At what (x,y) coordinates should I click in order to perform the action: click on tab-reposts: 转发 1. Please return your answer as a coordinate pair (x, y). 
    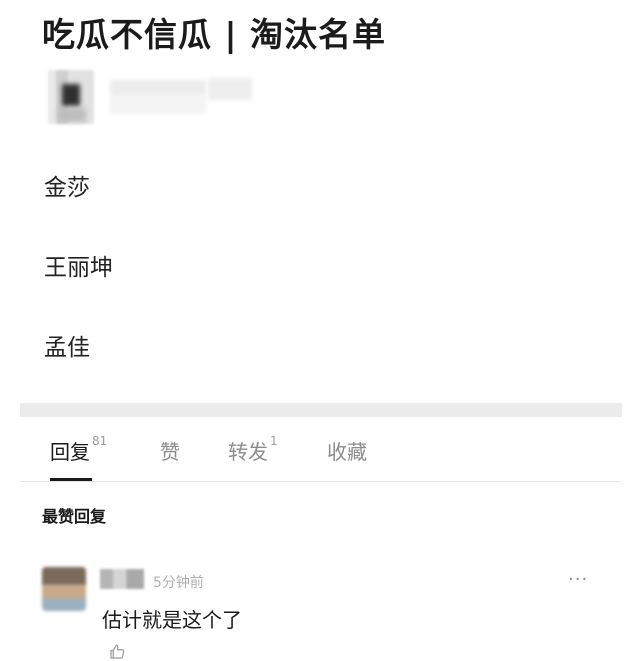
    Looking at the image, I should click on (253, 449).